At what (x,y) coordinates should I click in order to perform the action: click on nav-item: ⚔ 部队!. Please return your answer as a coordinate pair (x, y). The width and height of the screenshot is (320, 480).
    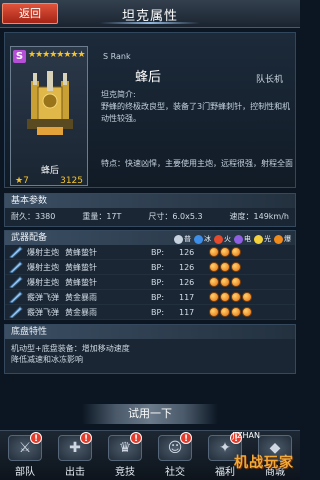
    Looking at the image, I should click on (25, 455).